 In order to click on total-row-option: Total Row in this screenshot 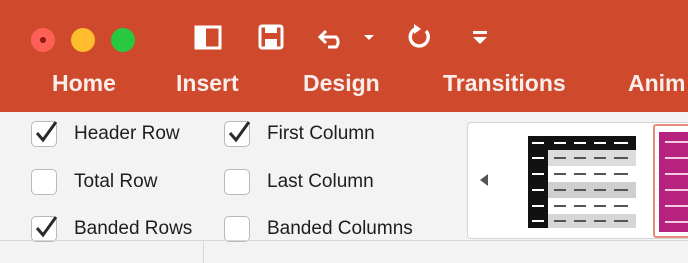, I will do `click(94, 182)`.